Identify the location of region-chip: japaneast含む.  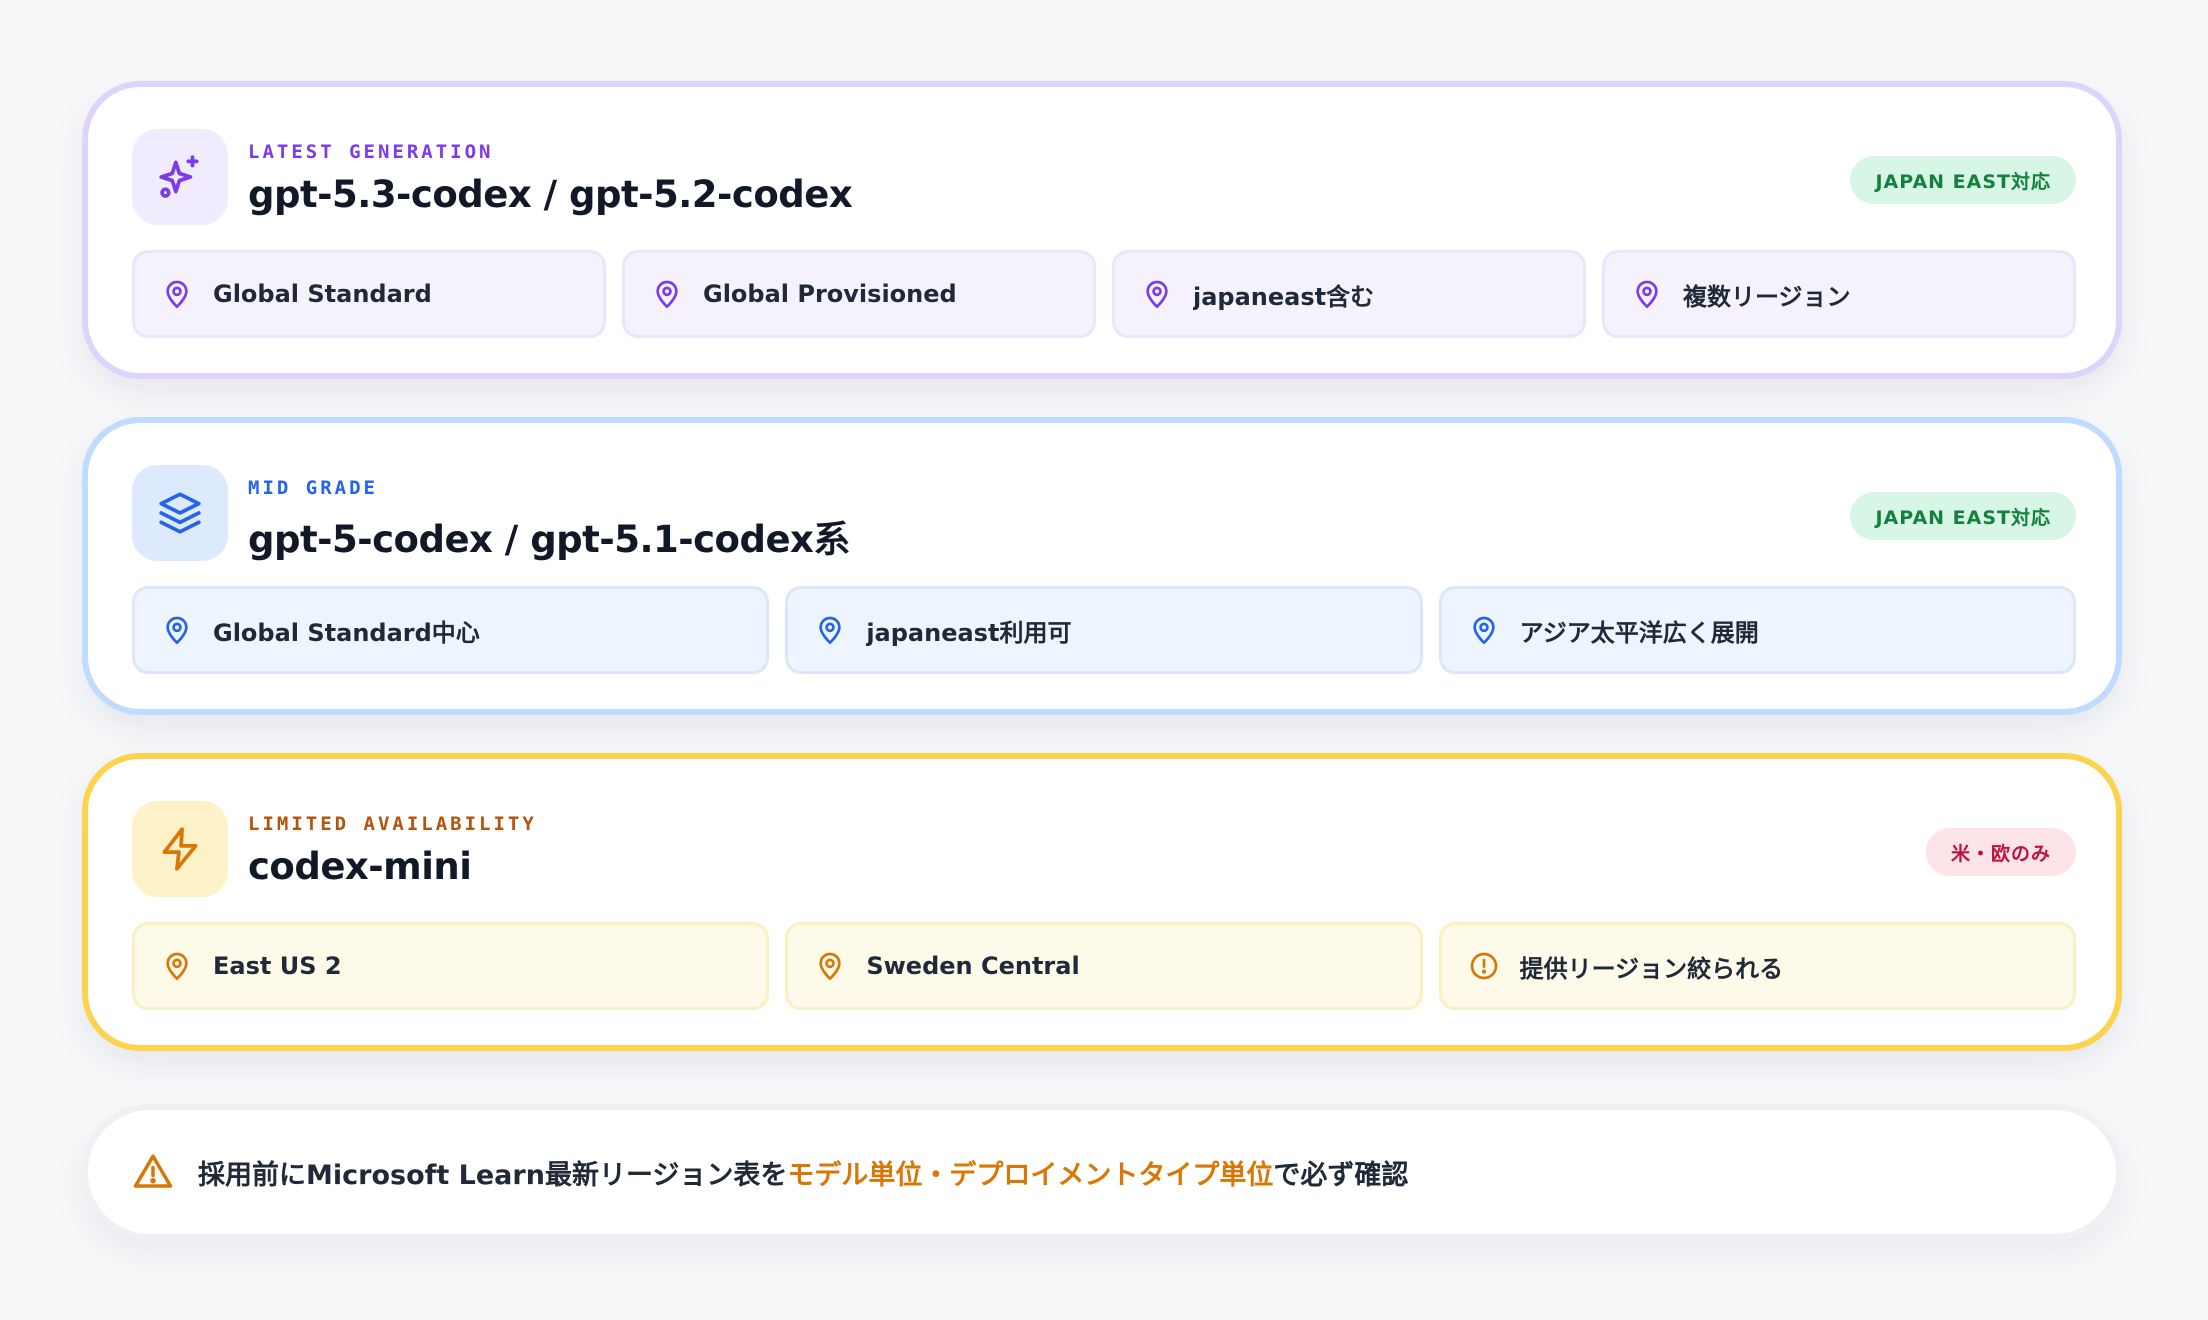
(1349, 294).